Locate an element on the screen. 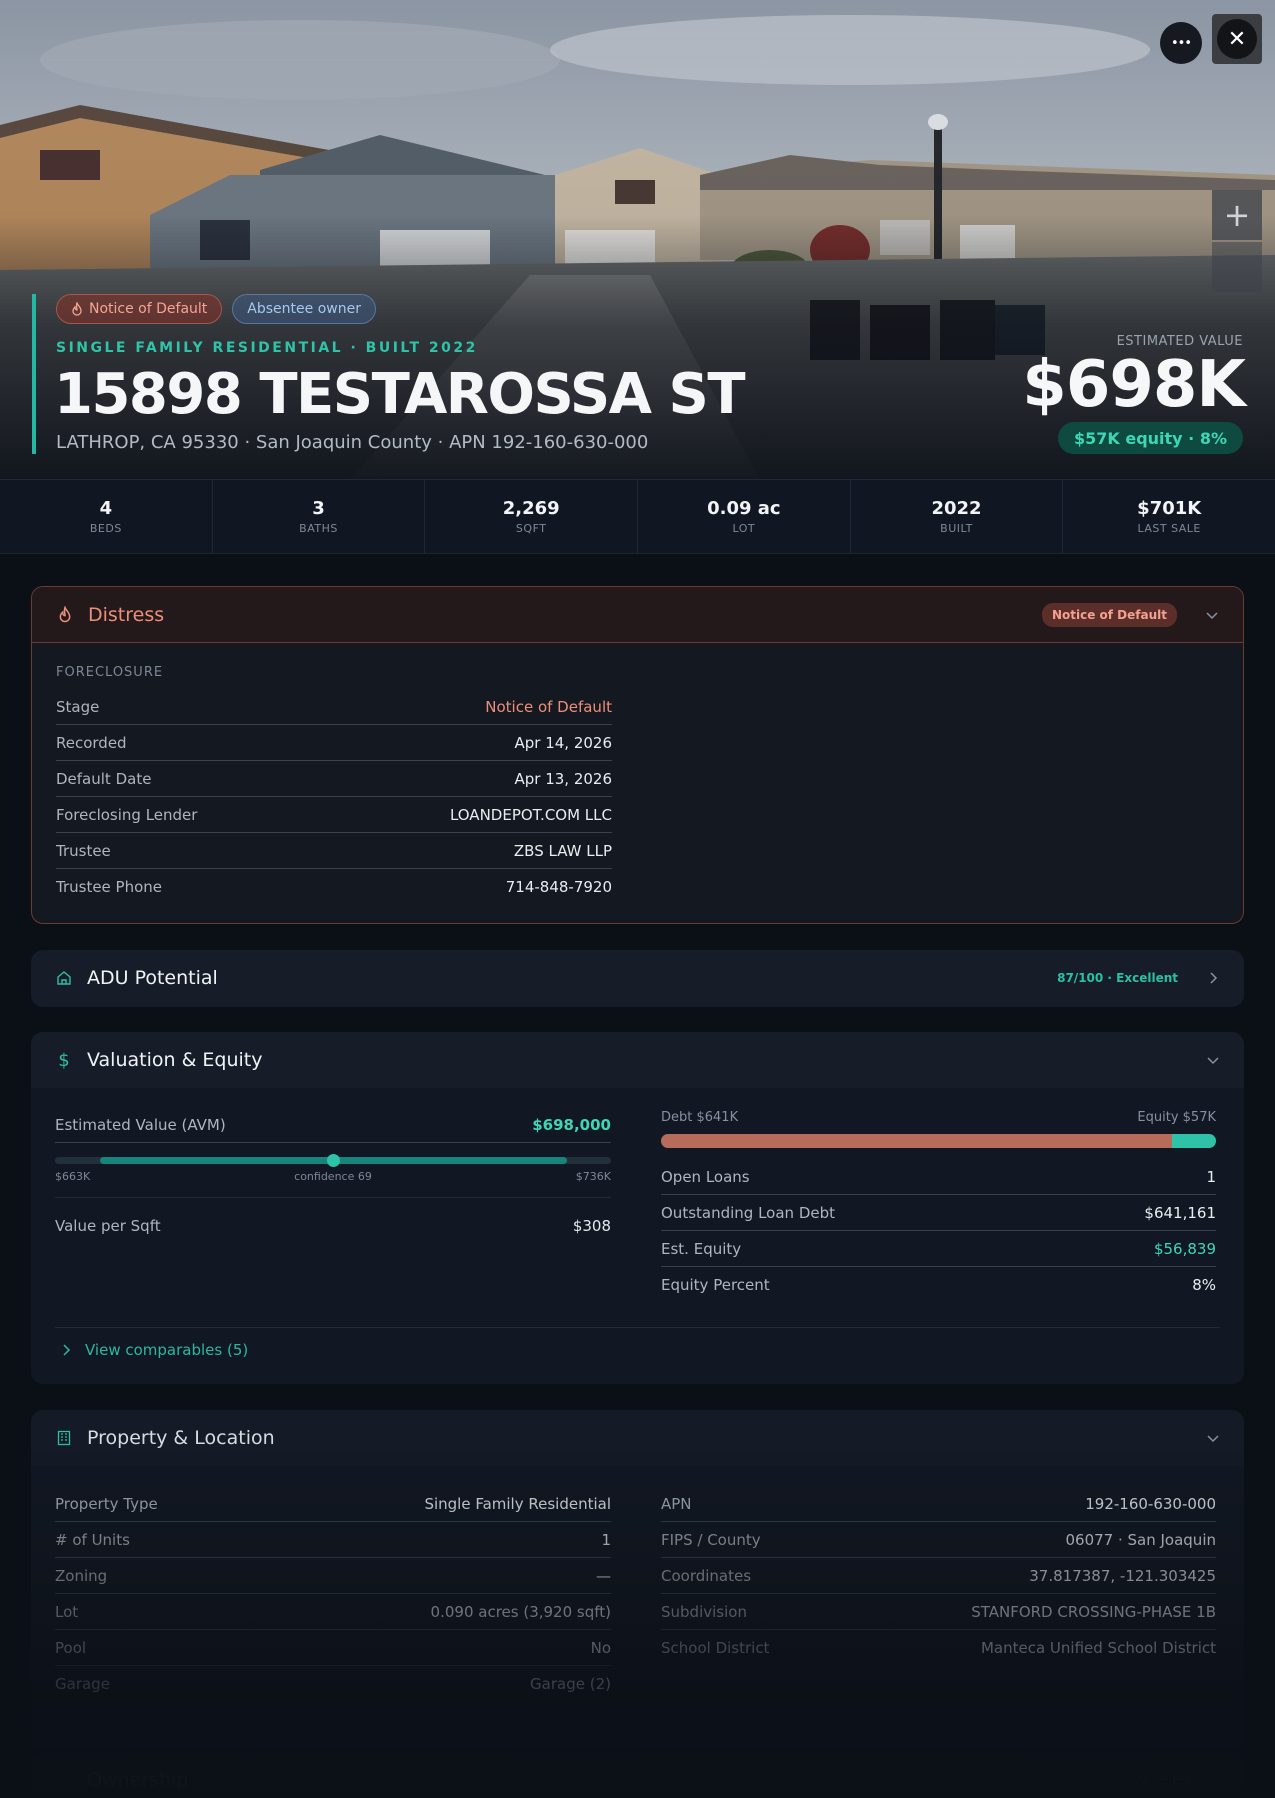  debt-segment is located at coordinates (916, 1141).